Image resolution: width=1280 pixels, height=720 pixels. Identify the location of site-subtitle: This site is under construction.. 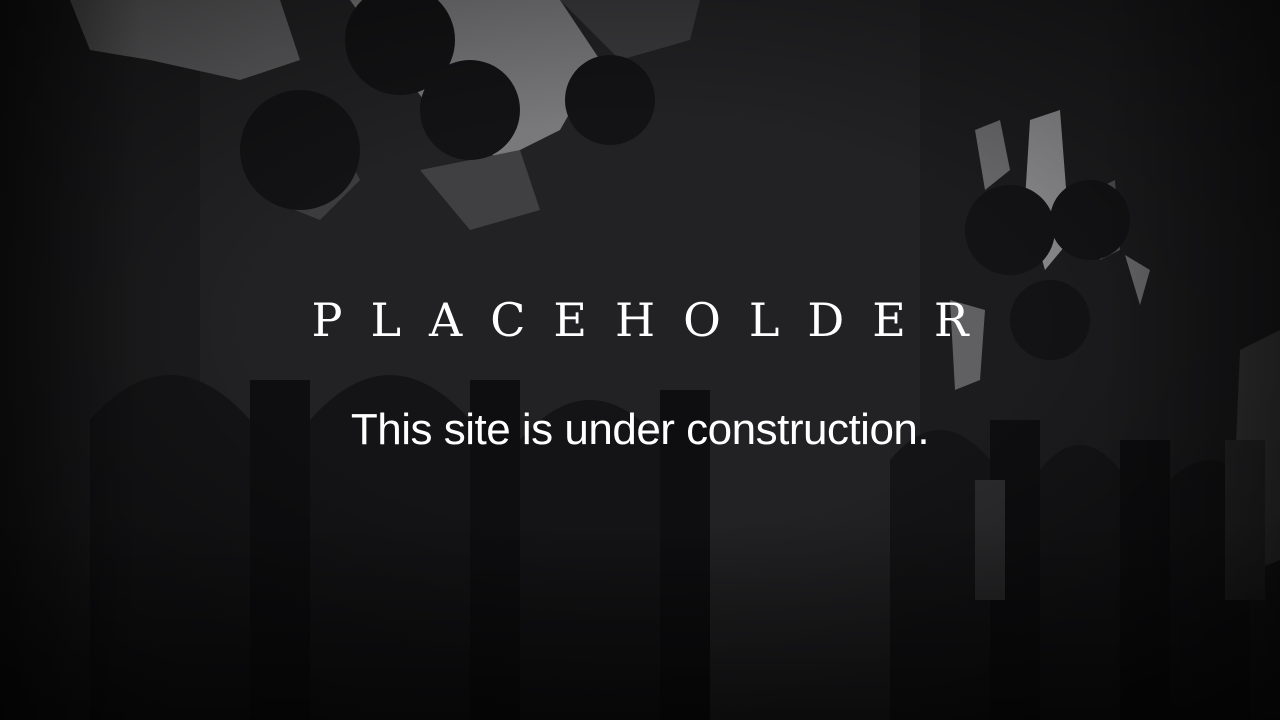
(640, 429).